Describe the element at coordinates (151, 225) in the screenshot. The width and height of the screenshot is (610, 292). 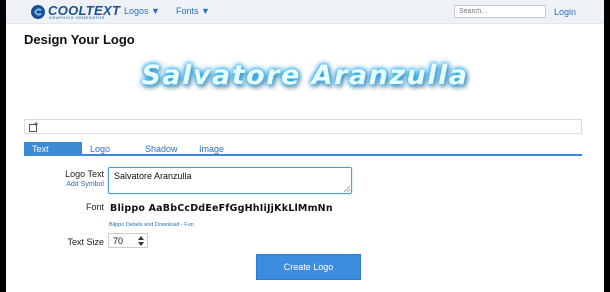
I see `font-details-link: Blippo Details and Download - Fun` at that location.